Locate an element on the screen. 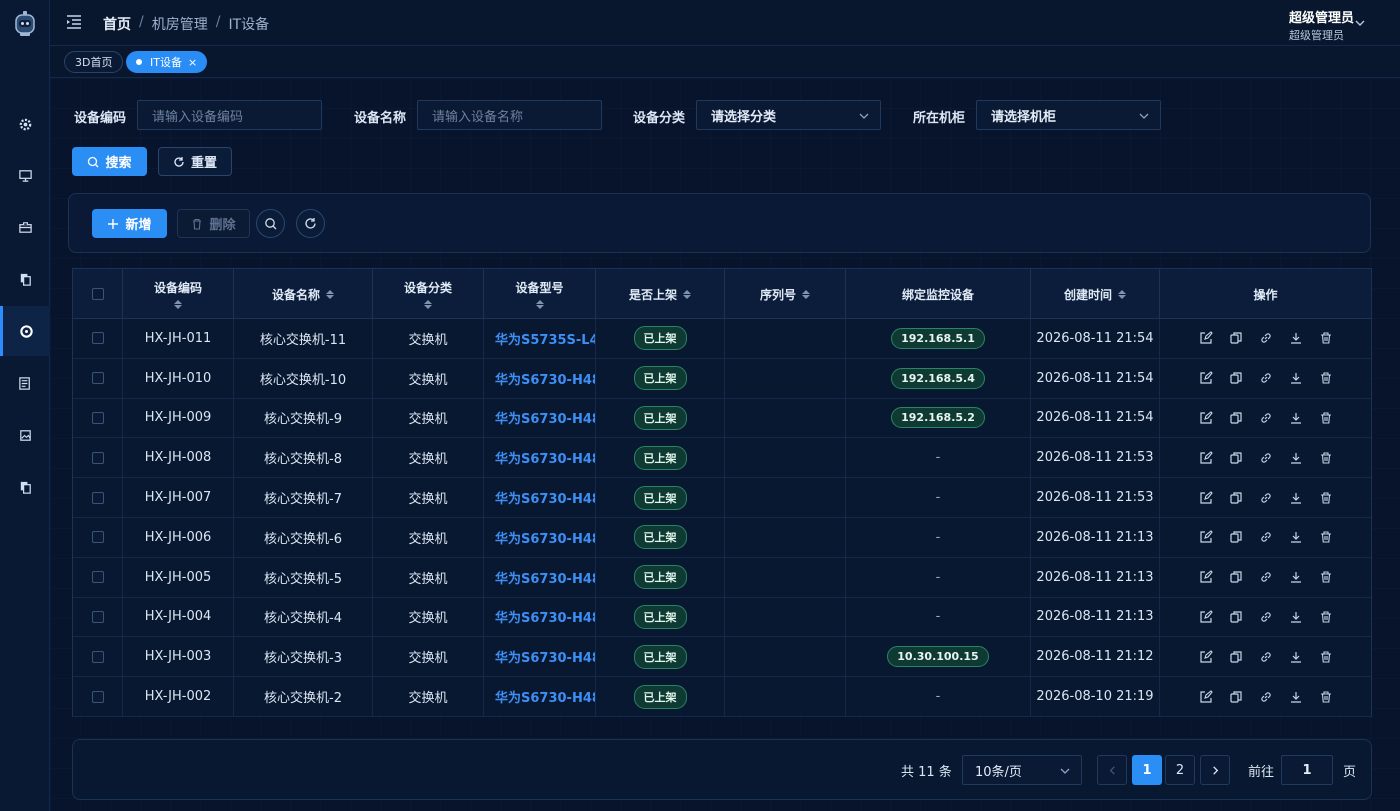 Image resolution: width=1400 pixels, height=811 pixels. user-menu: 超级管理员 超级管理员 is located at coordinates (1321, 25).